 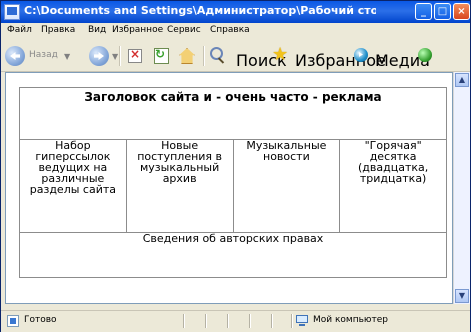 What do you see at coordinates (340, 60) in the screenshot?
I see `favorites-label: Избранное` at bounding box center [340, 60].